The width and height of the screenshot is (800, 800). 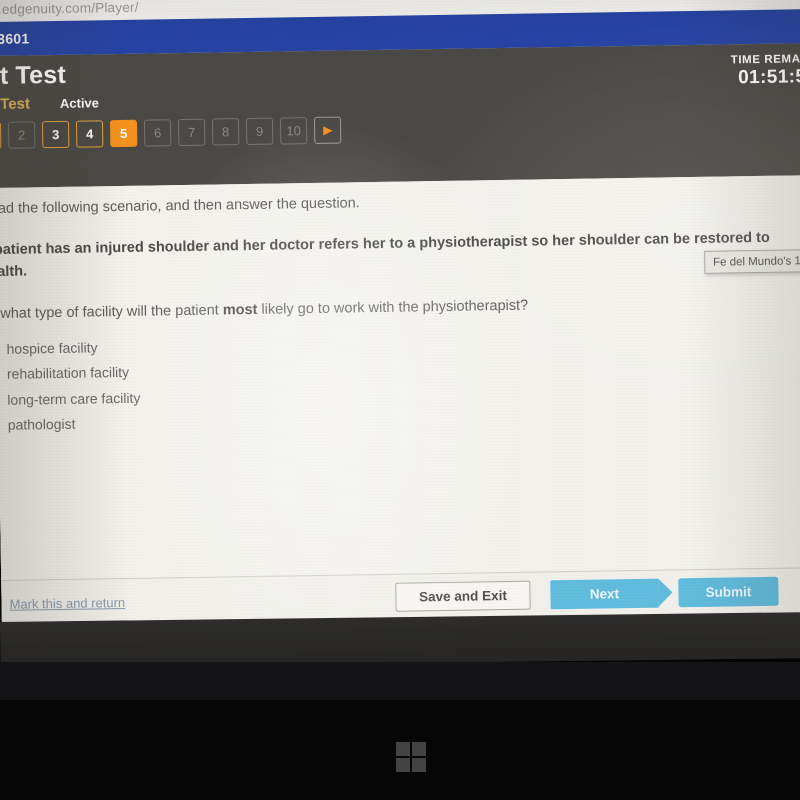 What do you see at coordinates (604, 594) in the screenshot?
I see `next-button: Next` at bounding box center [604, 594].